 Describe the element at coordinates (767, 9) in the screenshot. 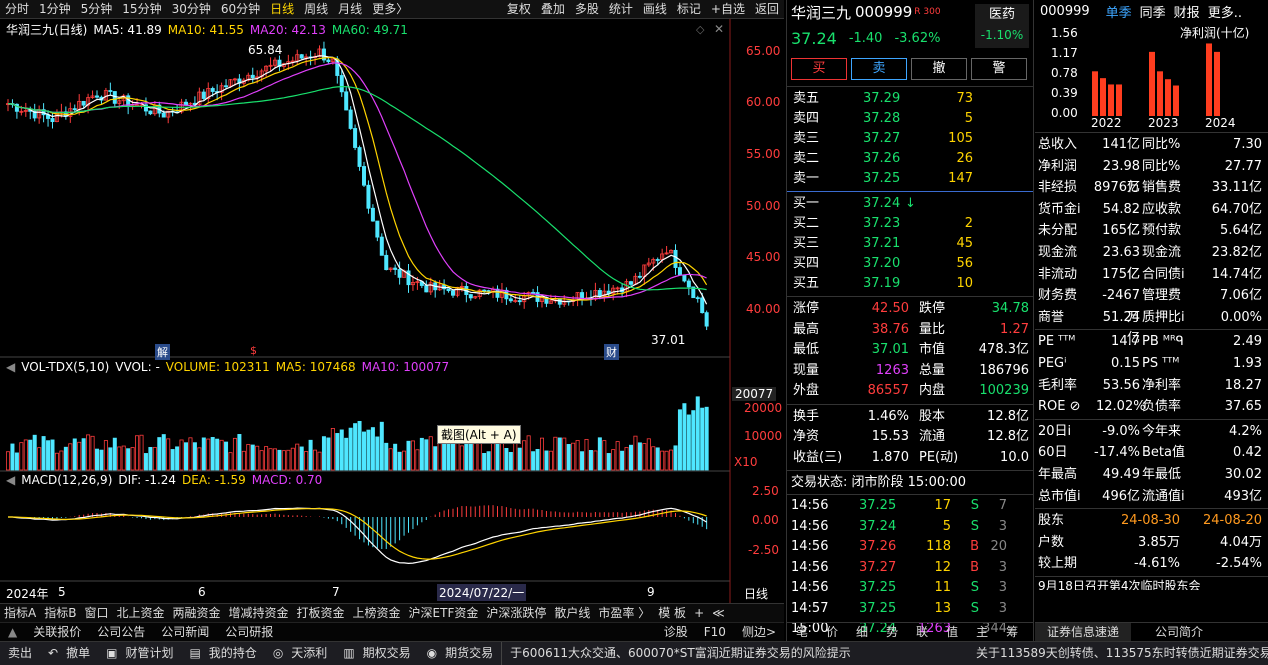

I see `back-button: 返回` at that location.